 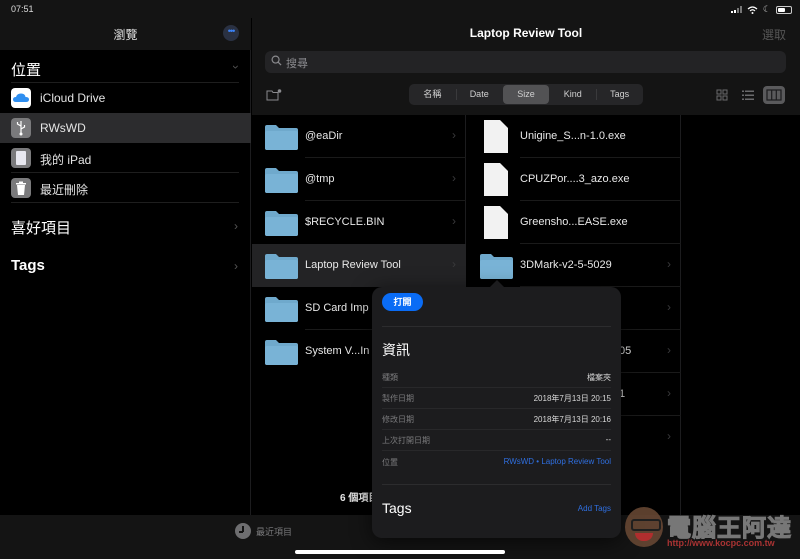 What do you see at coordinates (21, 188) in the screenshot?
I see `trash-icon` at bounding box center [21, 188].